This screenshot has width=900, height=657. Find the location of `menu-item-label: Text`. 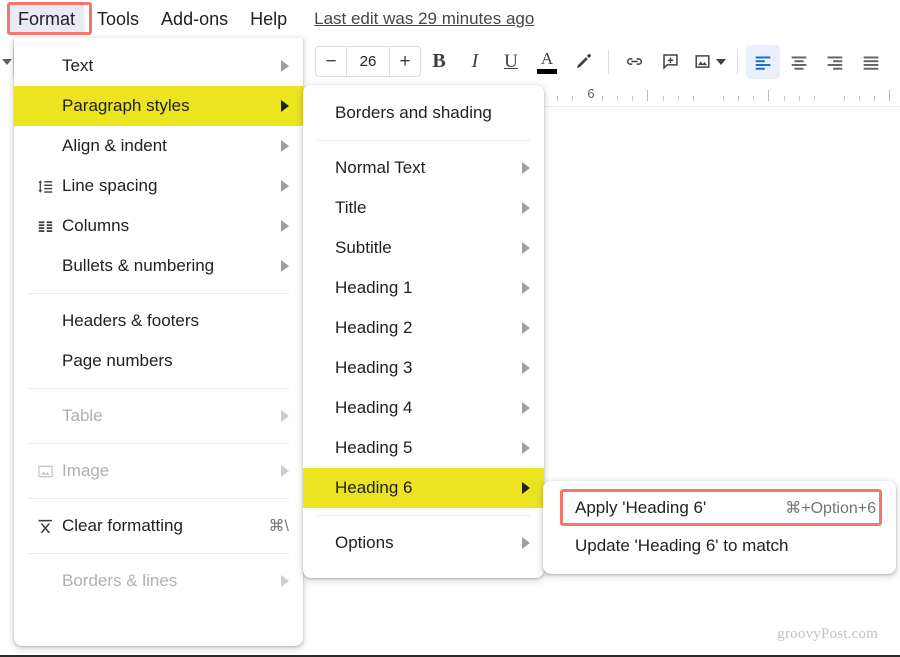

menu-item-label: Text is located at coordinates (78, 65).